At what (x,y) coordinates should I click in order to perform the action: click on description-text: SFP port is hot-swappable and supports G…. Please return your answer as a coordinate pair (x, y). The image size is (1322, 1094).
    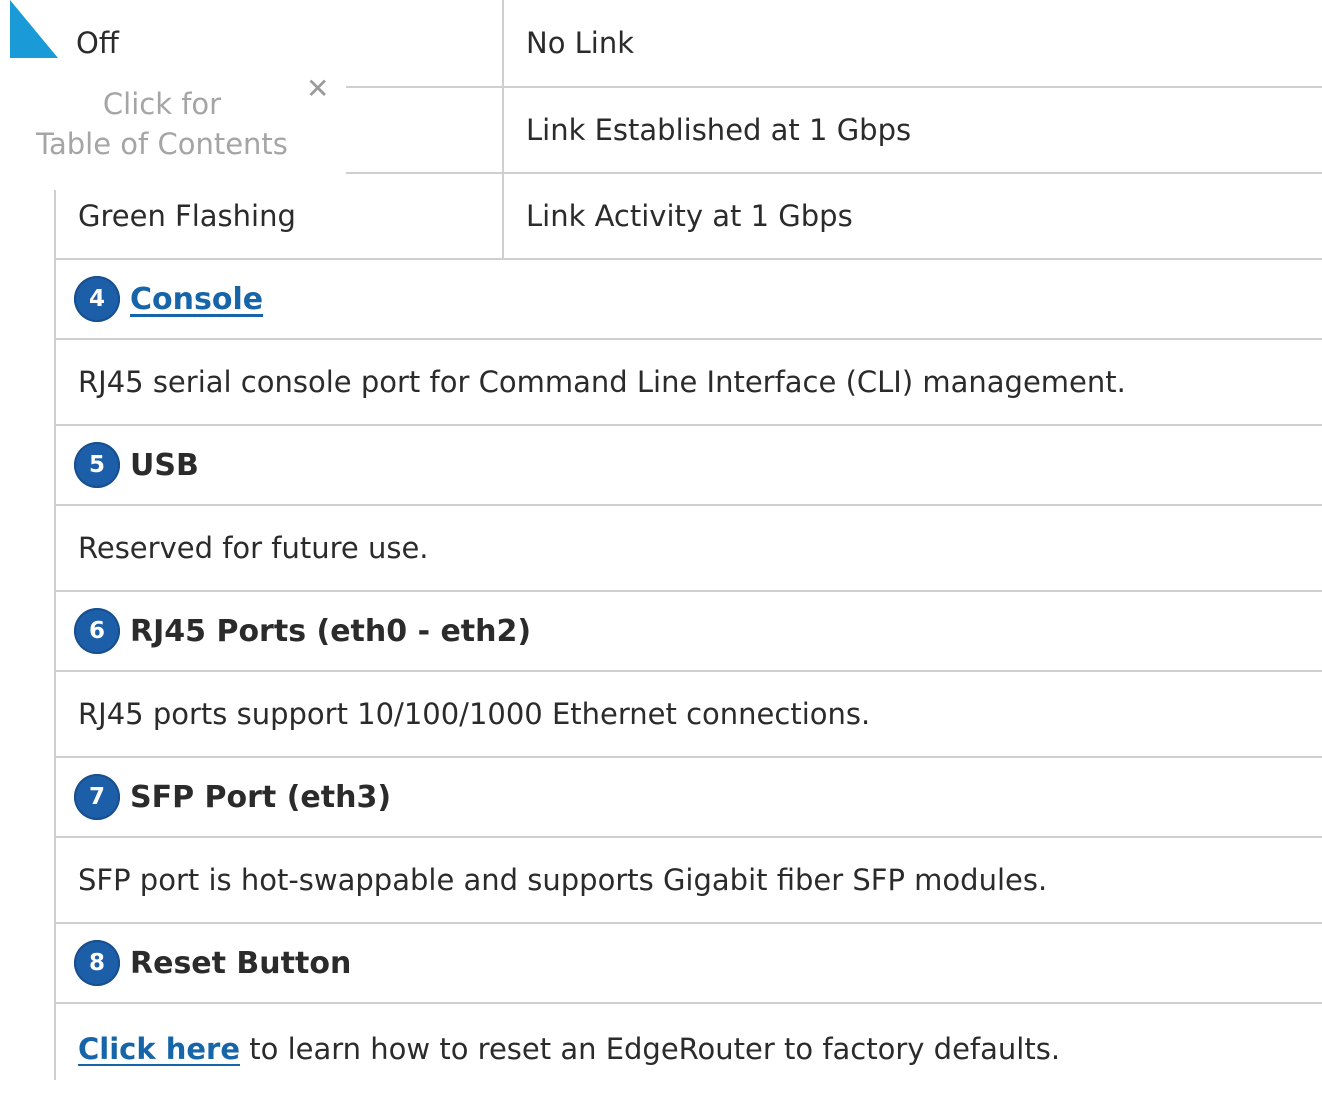
    Looking at the image, I should click on (563, 880).